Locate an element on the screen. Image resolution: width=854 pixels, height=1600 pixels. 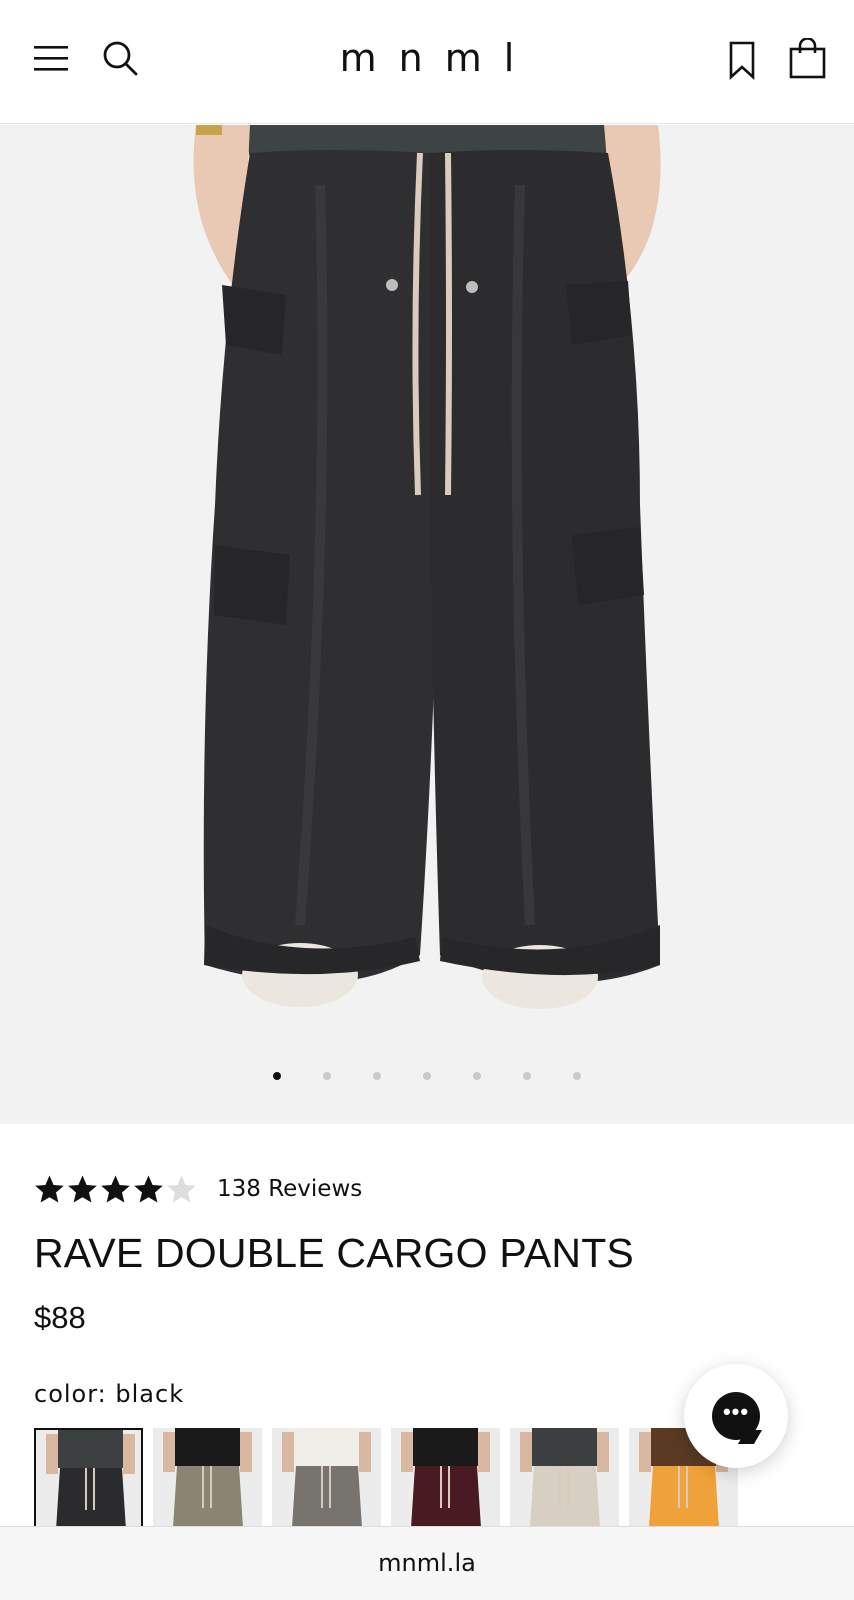
product-price: $88 is located at coordinates (60, 1317).